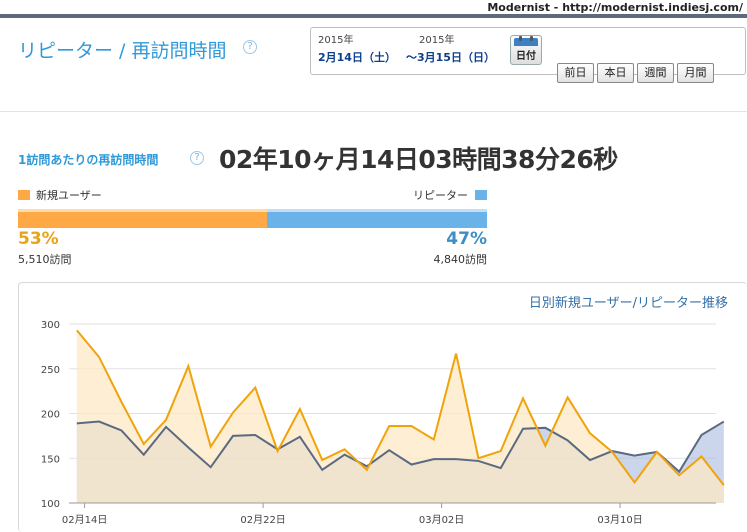 The height and width of the screenshot is (532, 747). Describe the element at coordinates (50, 459) in the screenshot. I see `y-tick-label: 150` at that location.